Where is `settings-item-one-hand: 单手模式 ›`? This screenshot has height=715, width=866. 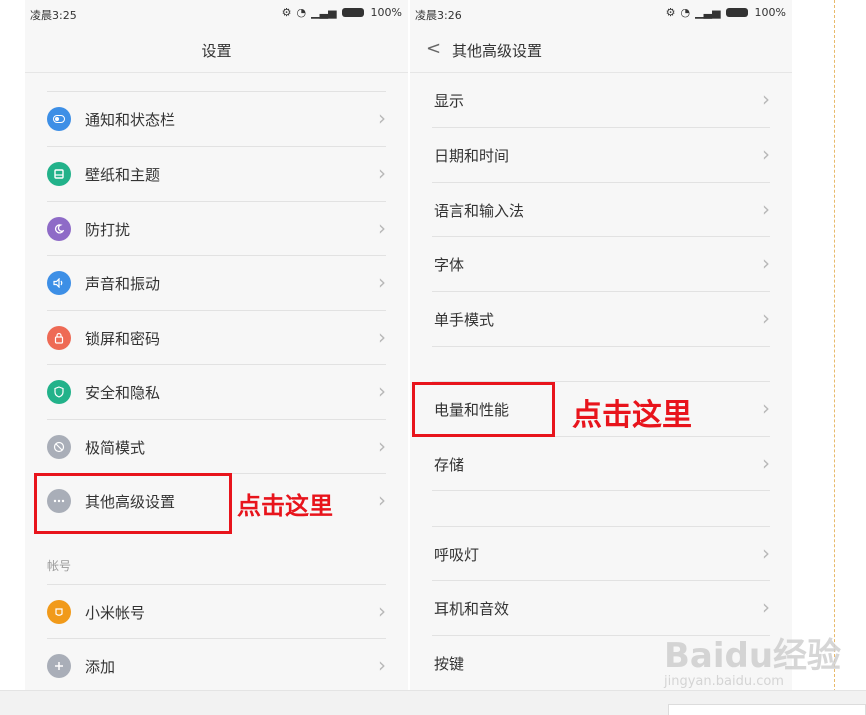 settings-item-one-hand: 单手模式 › is located at coordinates (601, 318).